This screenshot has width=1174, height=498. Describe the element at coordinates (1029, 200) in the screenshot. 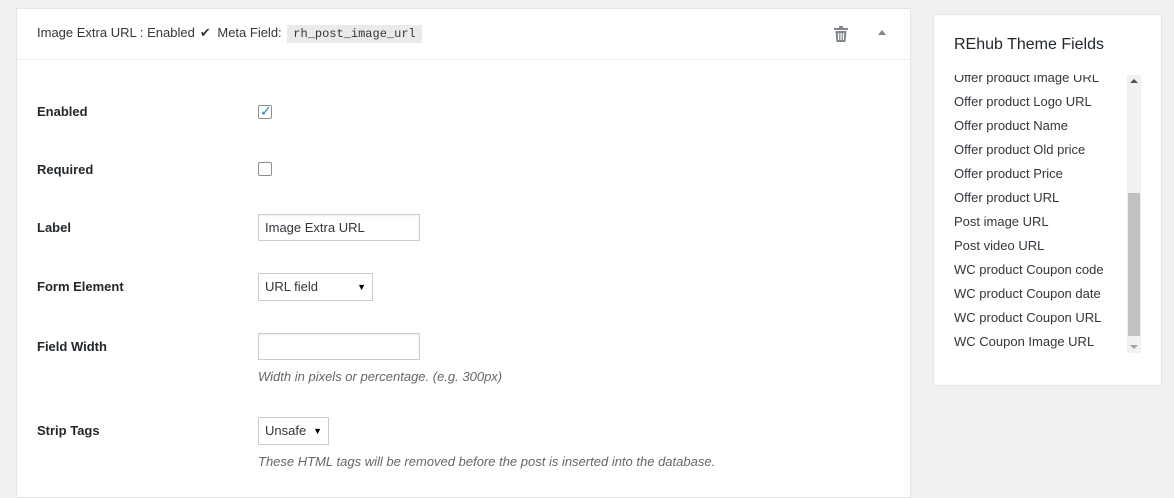

I see `theme-field-item: Offer product URL` at that location.